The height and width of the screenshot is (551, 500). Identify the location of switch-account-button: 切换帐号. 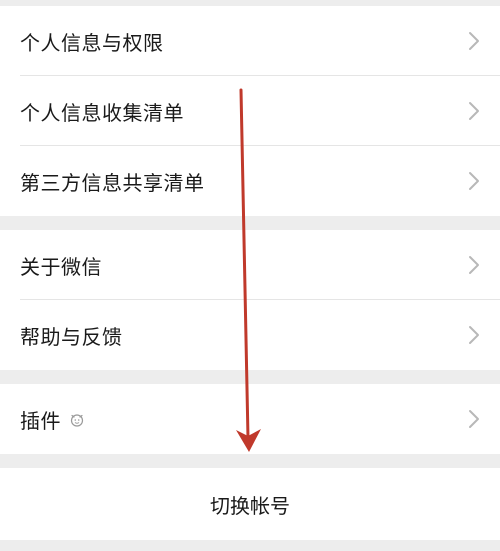
(250, 504).